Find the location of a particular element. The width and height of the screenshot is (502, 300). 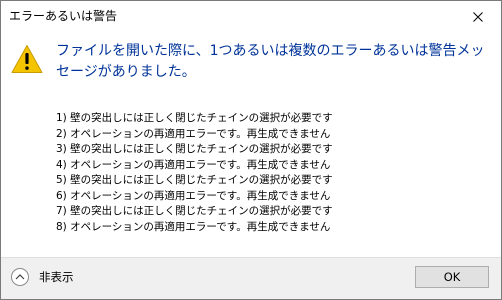

close-icon is located at coordinates (478, 16).